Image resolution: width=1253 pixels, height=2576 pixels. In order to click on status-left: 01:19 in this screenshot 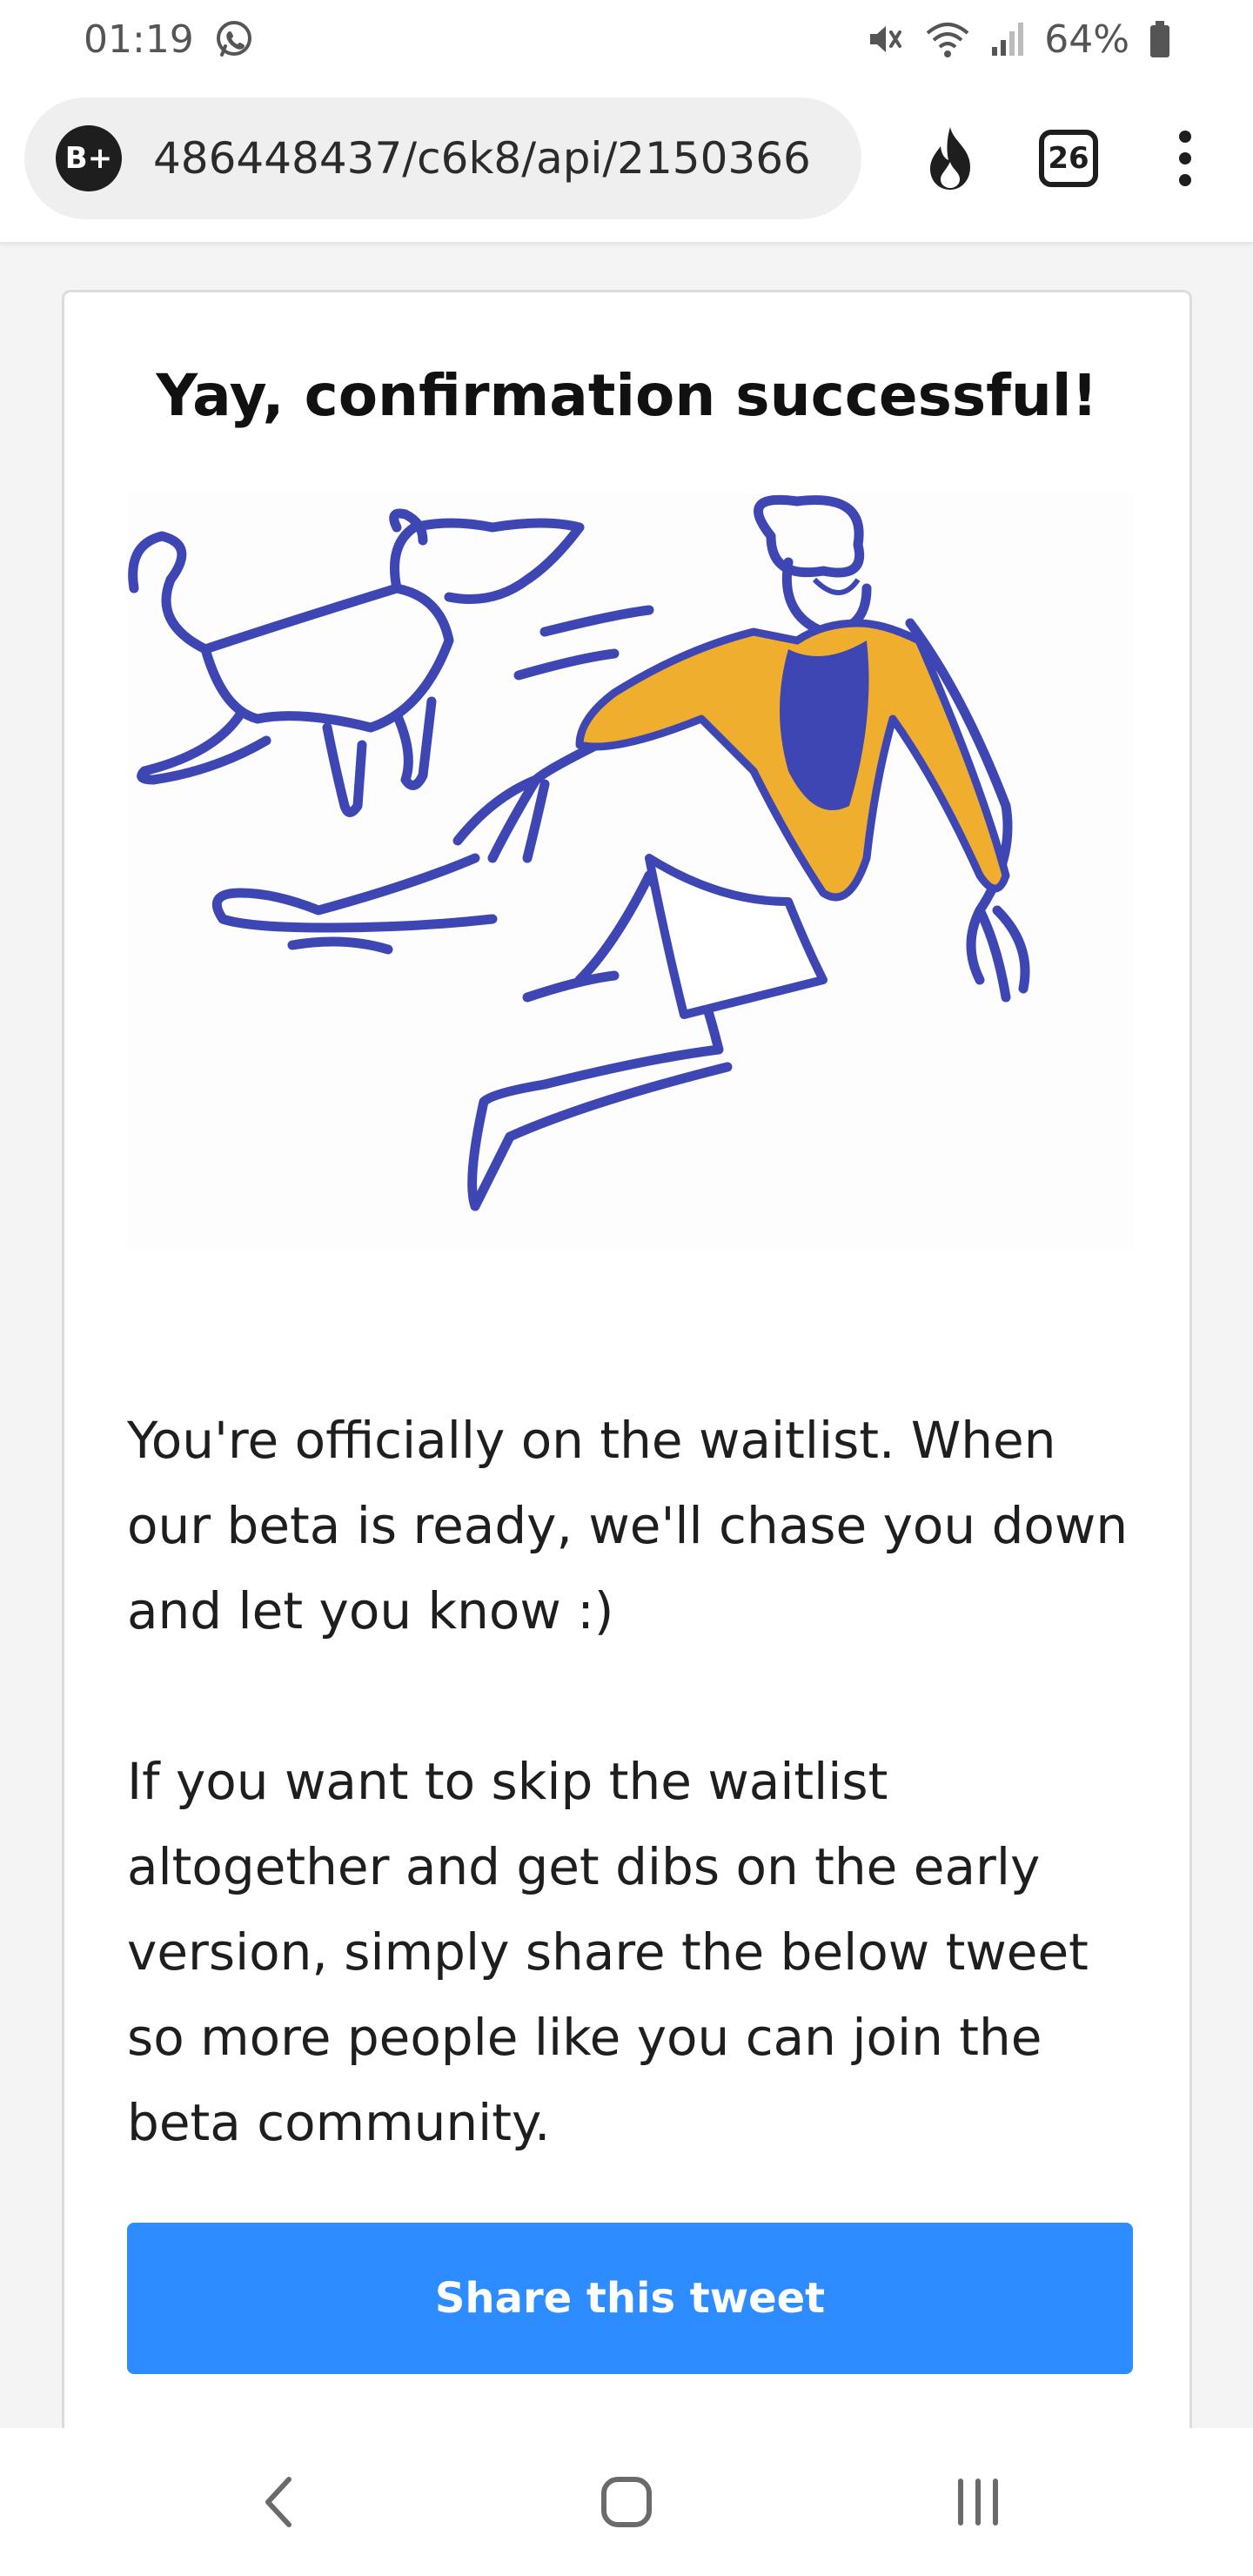, I will do `click(169, 40)`.